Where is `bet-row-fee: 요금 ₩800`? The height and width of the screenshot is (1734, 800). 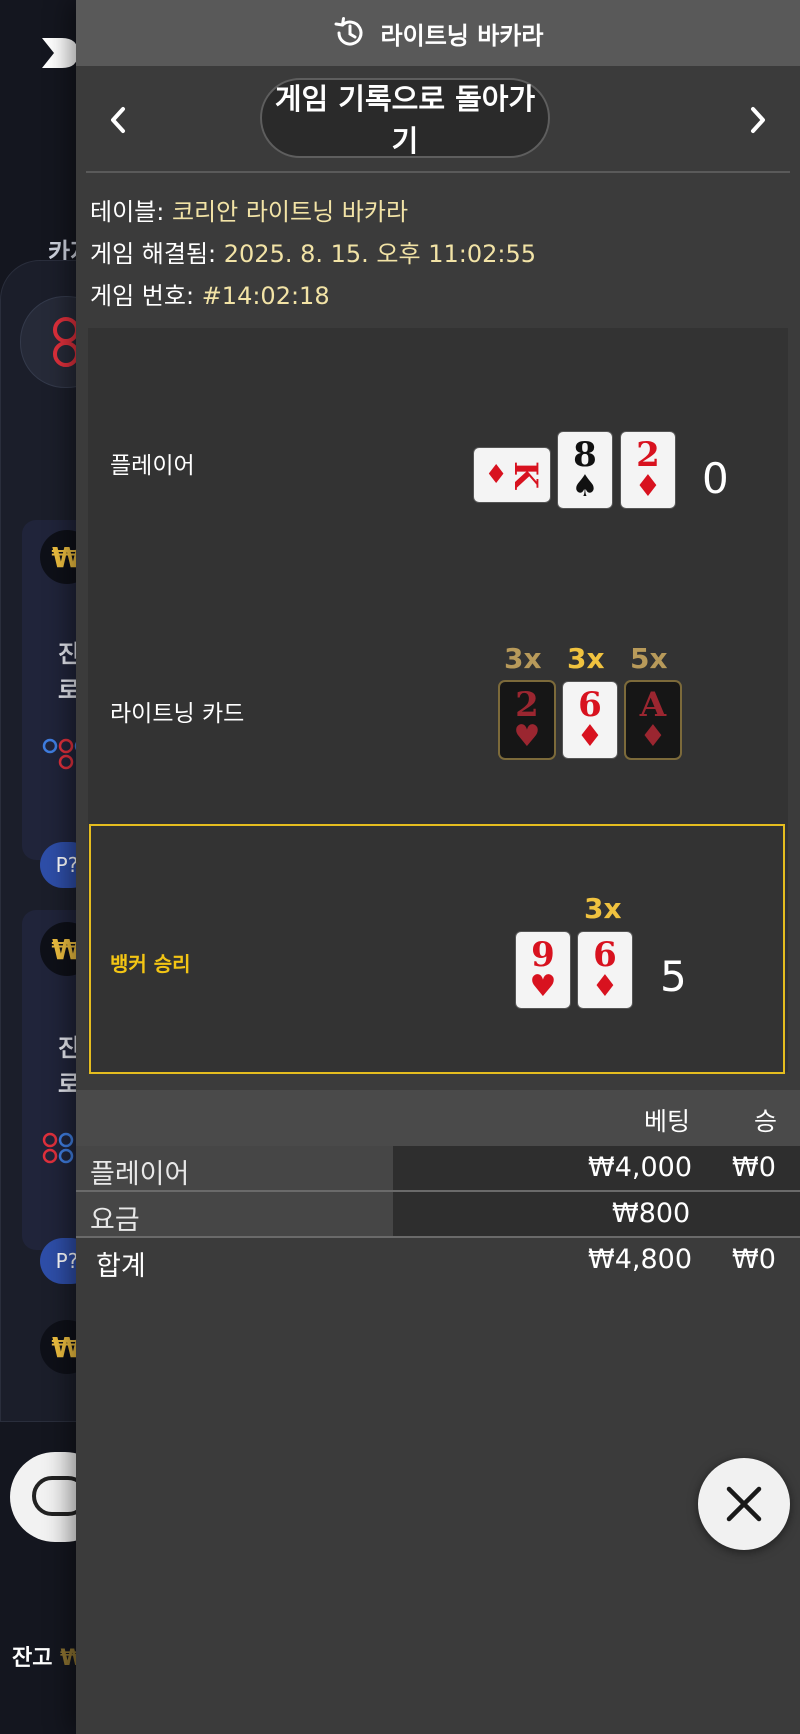 bet-row-fee: 요금 ₩800 is located at coordinates (438, 1214).